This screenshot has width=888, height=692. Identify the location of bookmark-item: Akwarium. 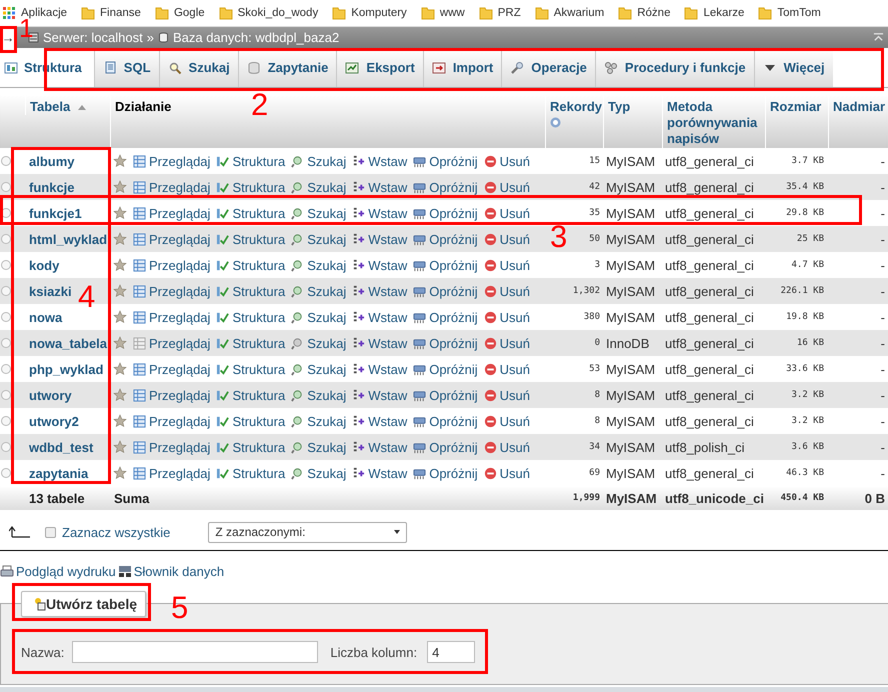
(569, 13).